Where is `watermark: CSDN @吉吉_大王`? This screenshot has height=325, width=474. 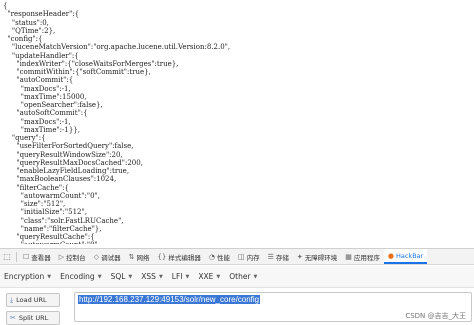 watermark: CSDN @吉吉_大王 is located at coordinates (435, 316).